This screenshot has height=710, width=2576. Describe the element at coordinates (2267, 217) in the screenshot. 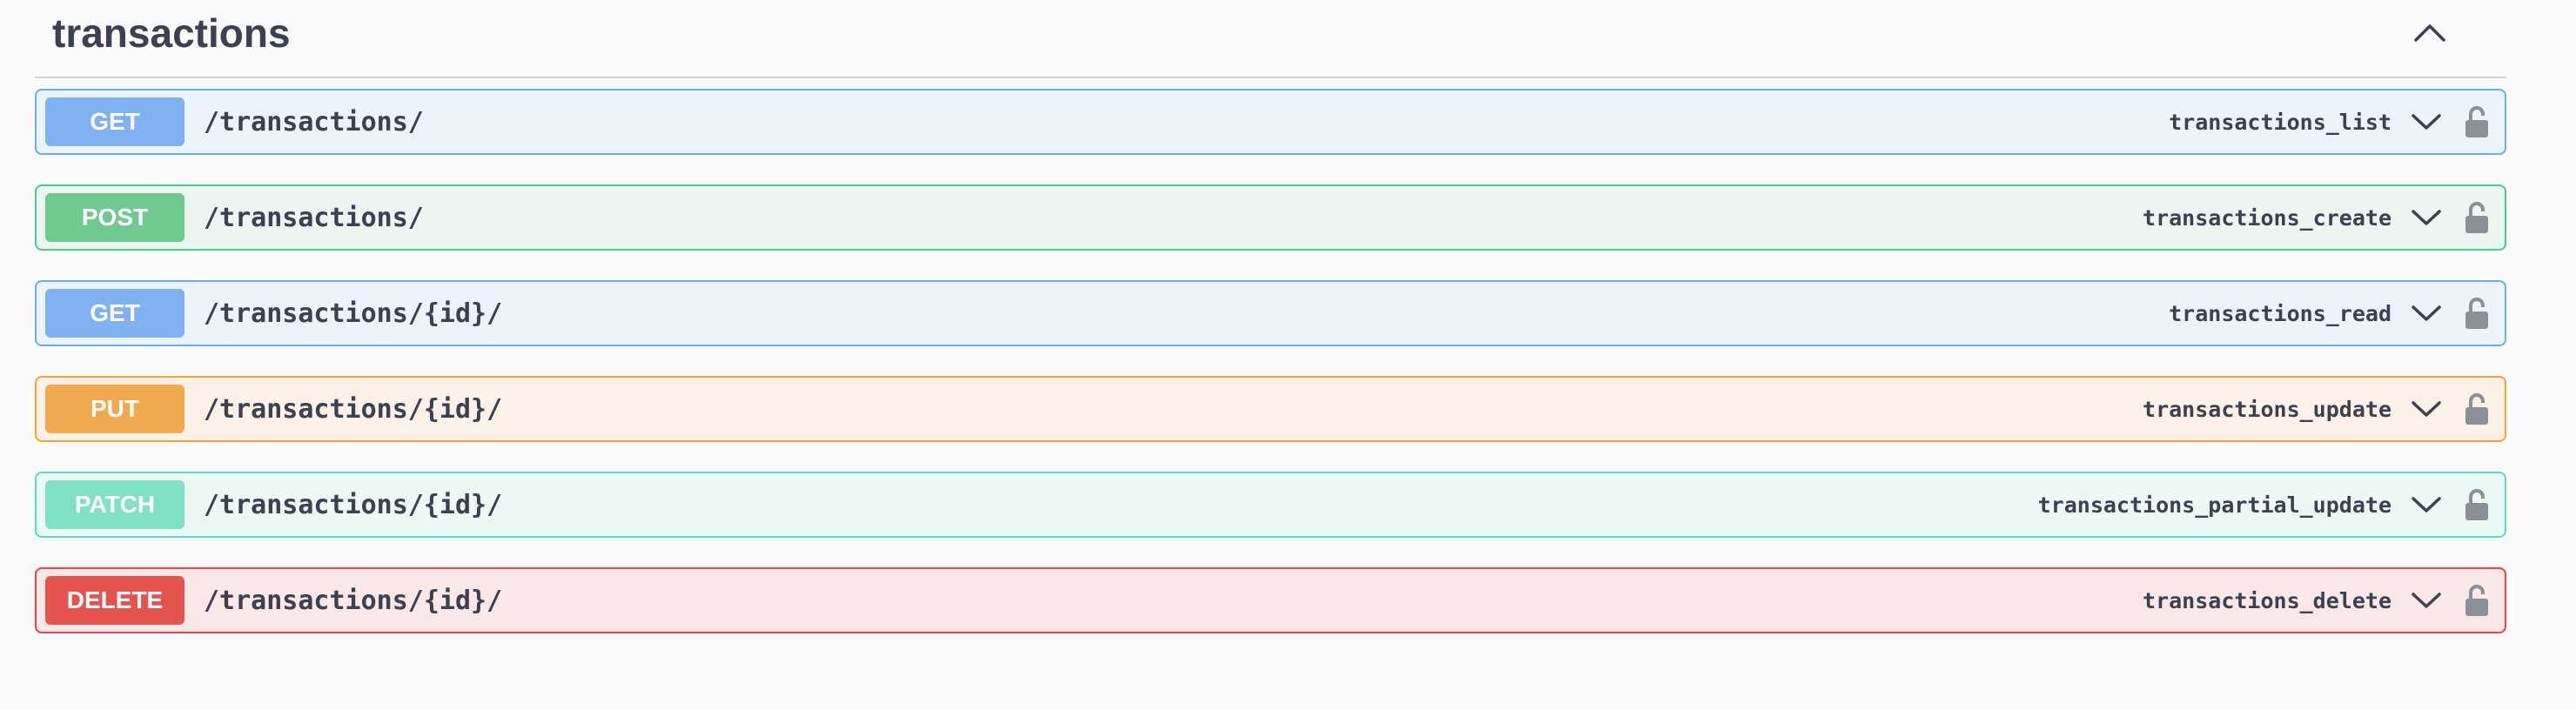

I see `operation-id: transactions_create` at that location.